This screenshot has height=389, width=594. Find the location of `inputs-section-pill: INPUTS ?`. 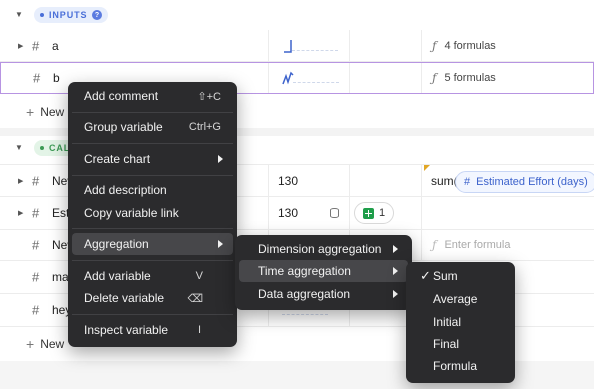

inputs-section-pill: INPUTS ? is located at coordinates (71, 15).